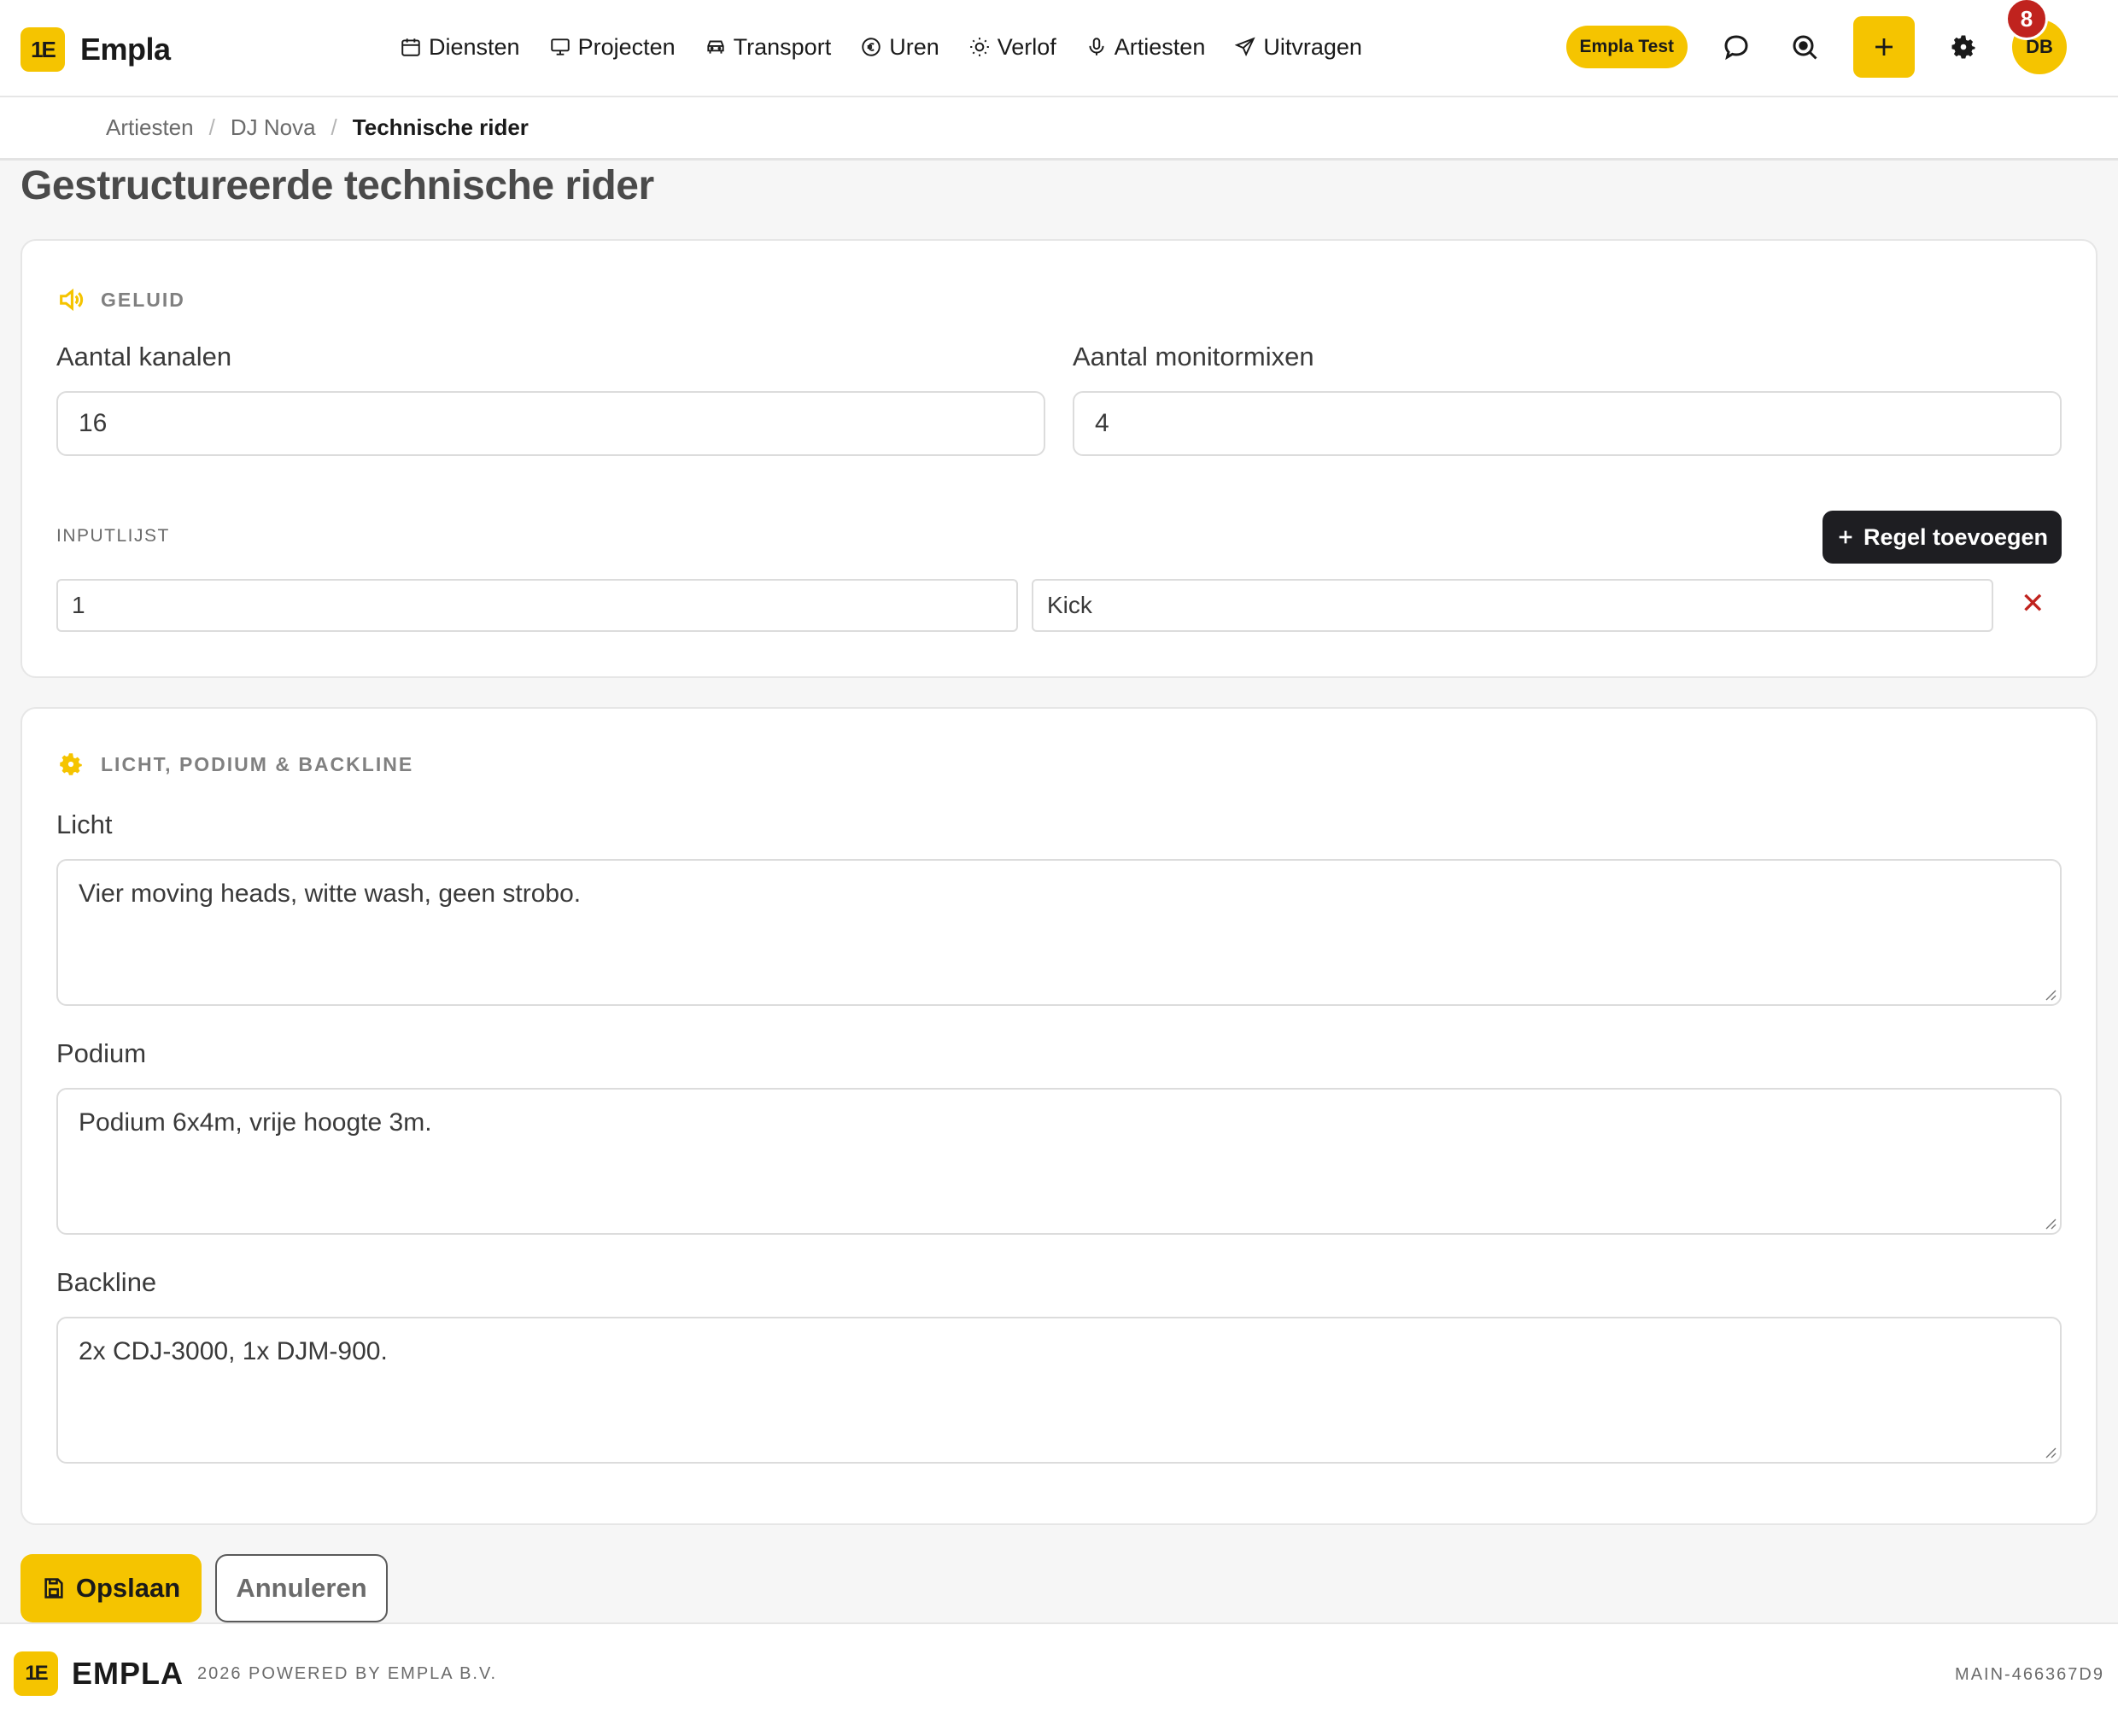 The width and height of the screenshot is (2118, 1736). I want to click on nav-item-label: Artiesten, so click(1160, 47).